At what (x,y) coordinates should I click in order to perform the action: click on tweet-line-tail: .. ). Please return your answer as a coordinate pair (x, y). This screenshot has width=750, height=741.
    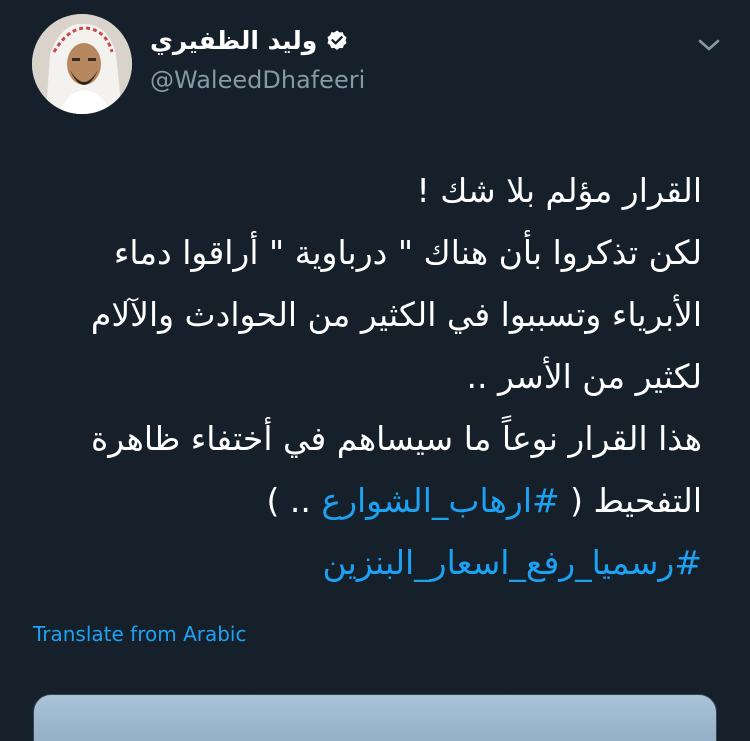
    Looking at the image, I should click on (294, 500).